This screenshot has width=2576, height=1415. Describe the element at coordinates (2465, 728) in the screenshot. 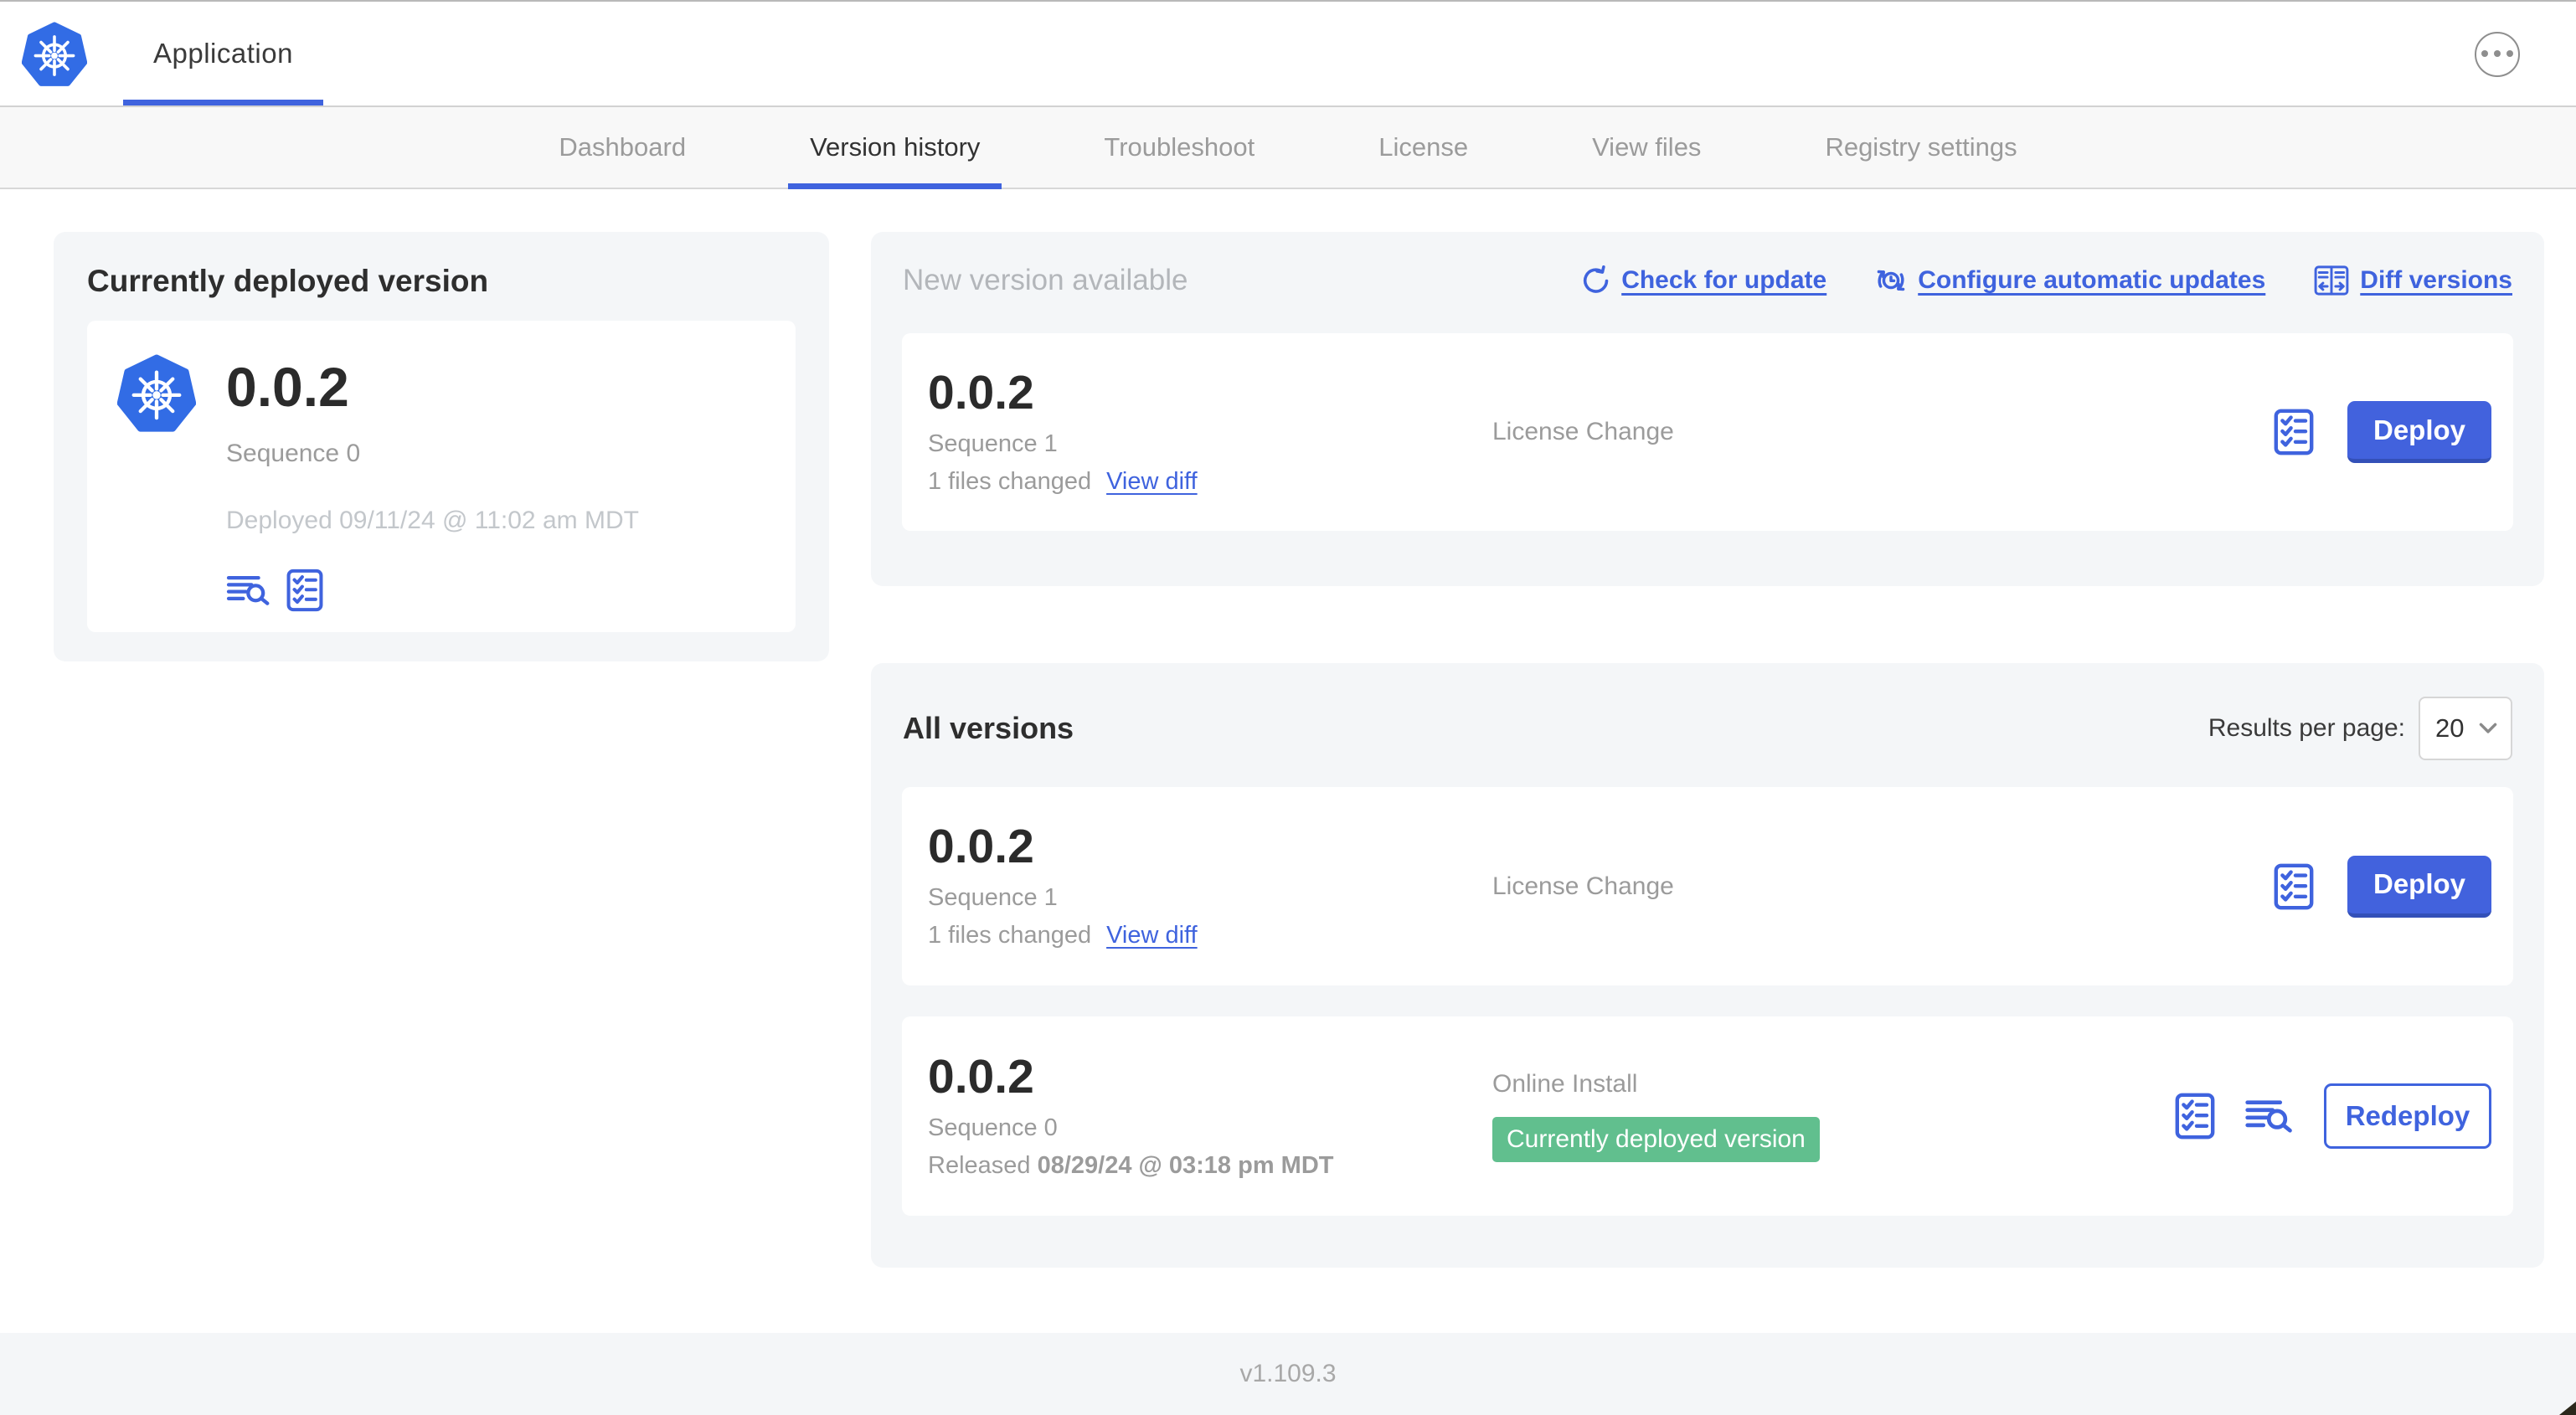

I see `results-per-page-select: 20` at that location.